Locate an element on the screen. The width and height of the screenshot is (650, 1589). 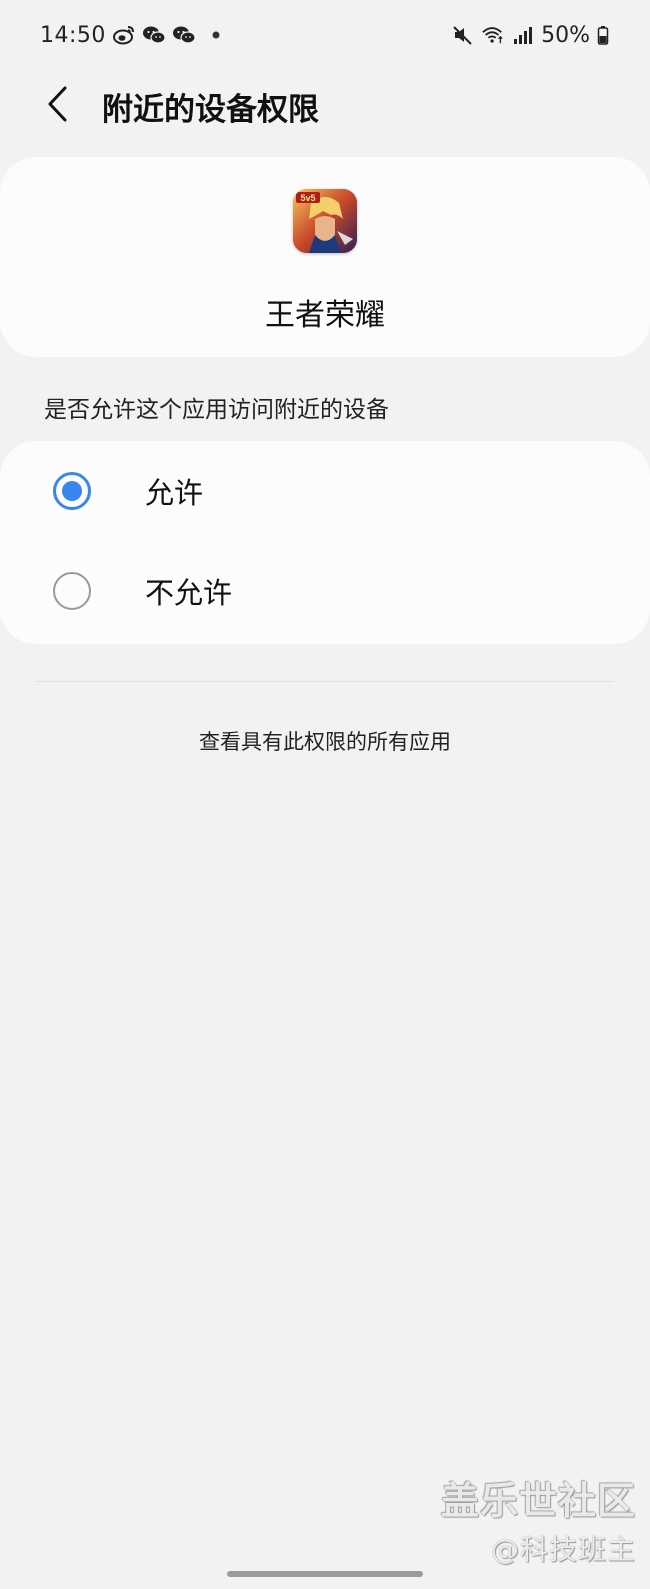
status-bar-right: 50% is located at coordinates (530, 35).